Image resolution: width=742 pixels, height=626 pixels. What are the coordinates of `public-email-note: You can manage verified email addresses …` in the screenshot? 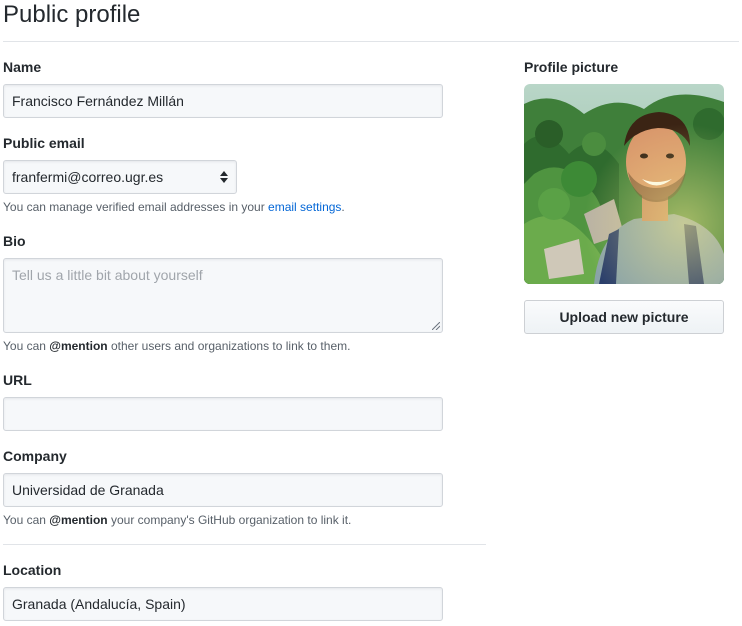 It's located at (174, 207).